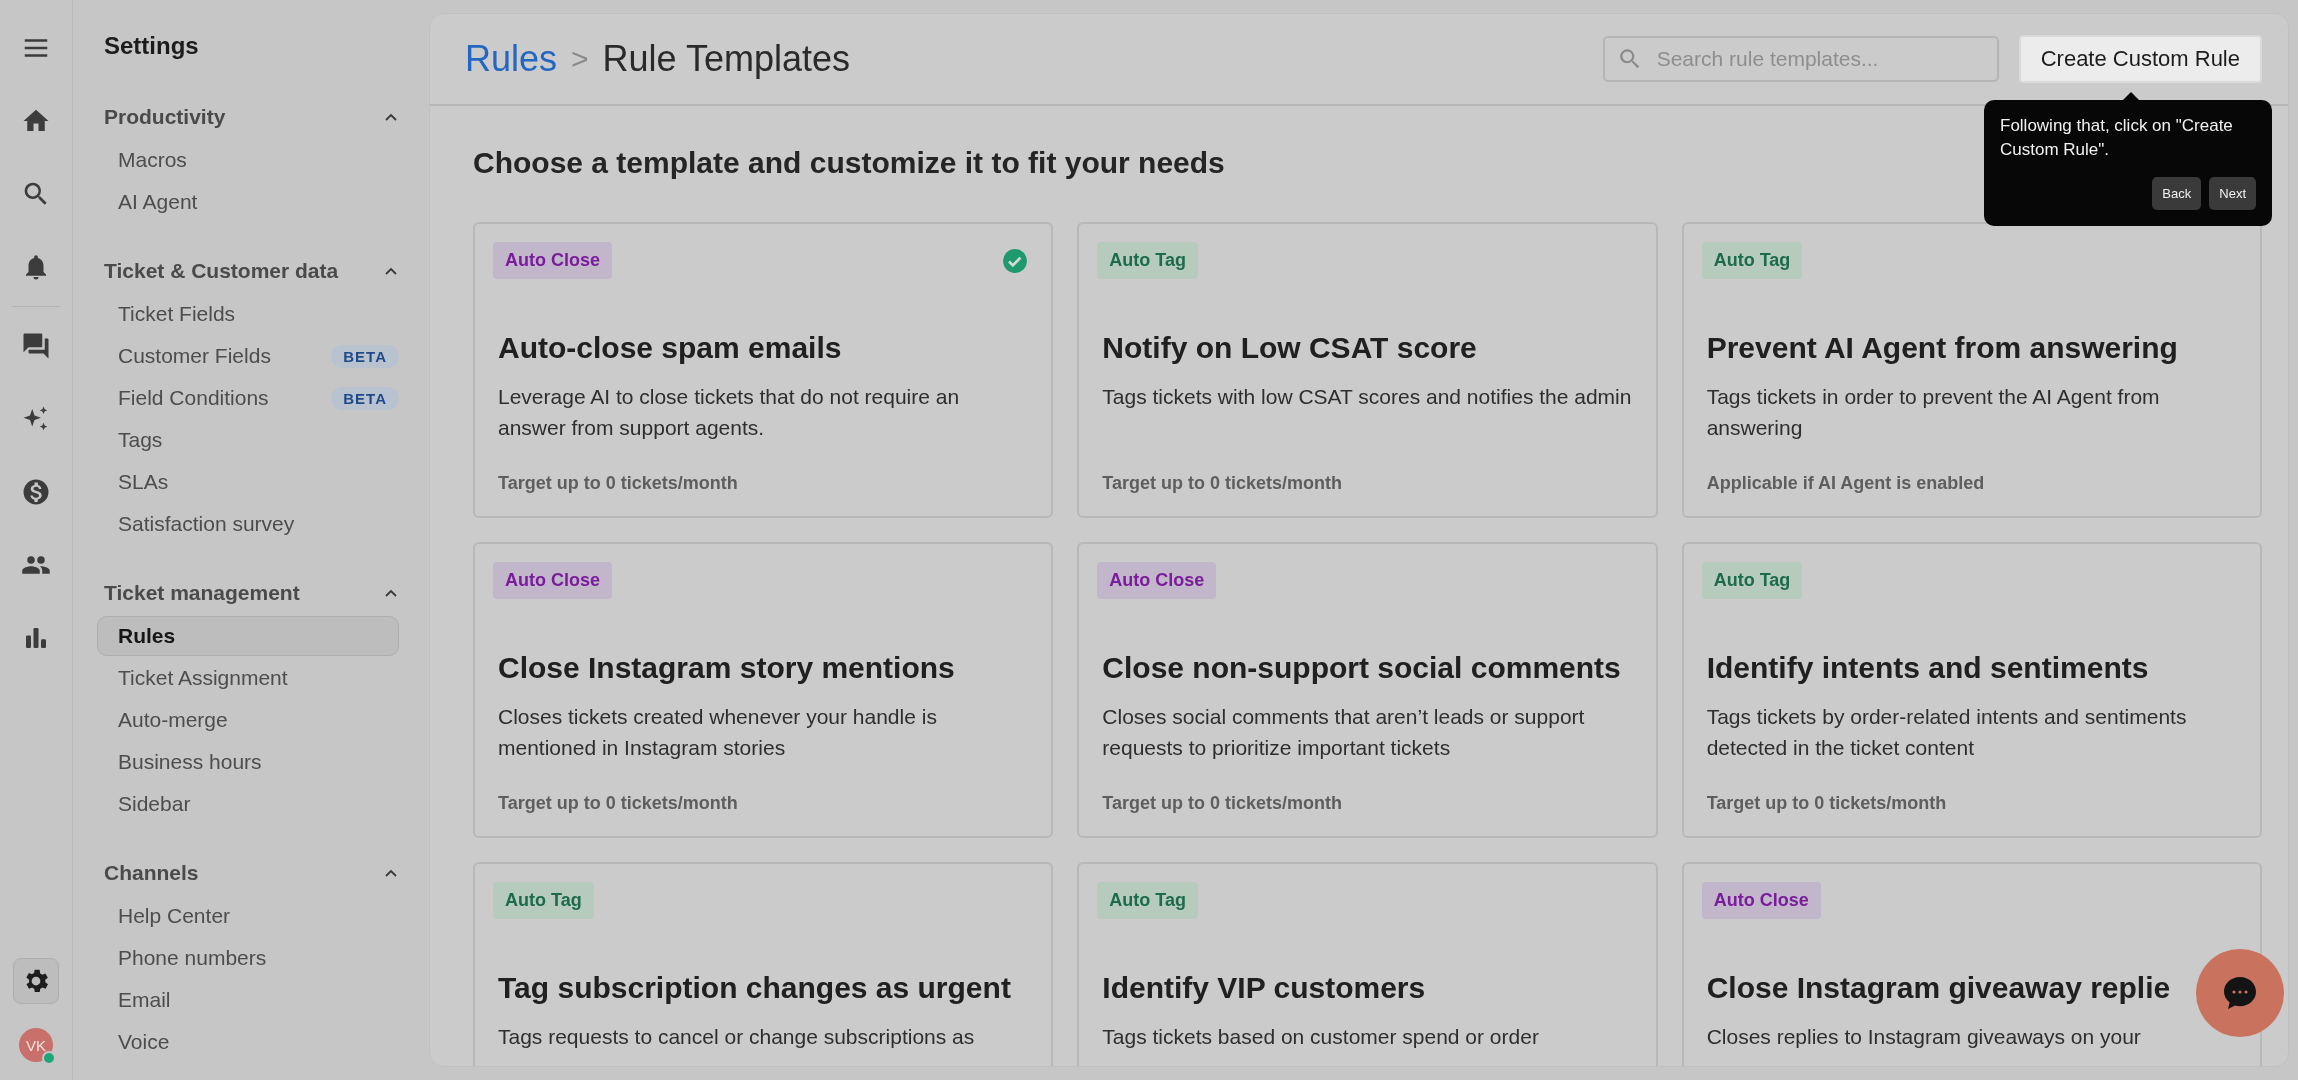 Image resolution: width=2298 pixels, height=1080 pixels. What do you see at coordinates (763, 964) in the screenshot?
I see `template-card: Auto Tag Tag subscription changes as urgent Tags requests to cancel or change subscriptions as` at bounding box center [763, 964].